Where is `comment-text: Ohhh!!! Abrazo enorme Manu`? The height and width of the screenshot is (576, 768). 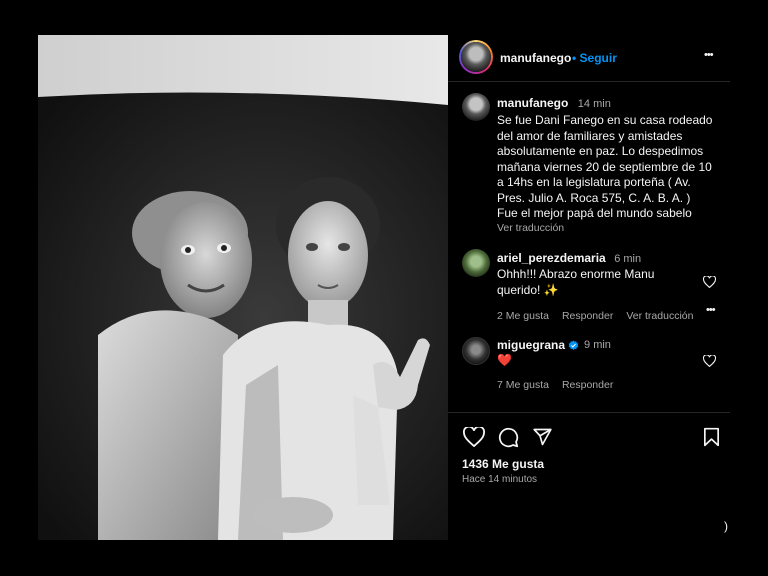 comment-text: Ohhh!!! Abrazo enorme Manu is located at coordinates (576, 274).